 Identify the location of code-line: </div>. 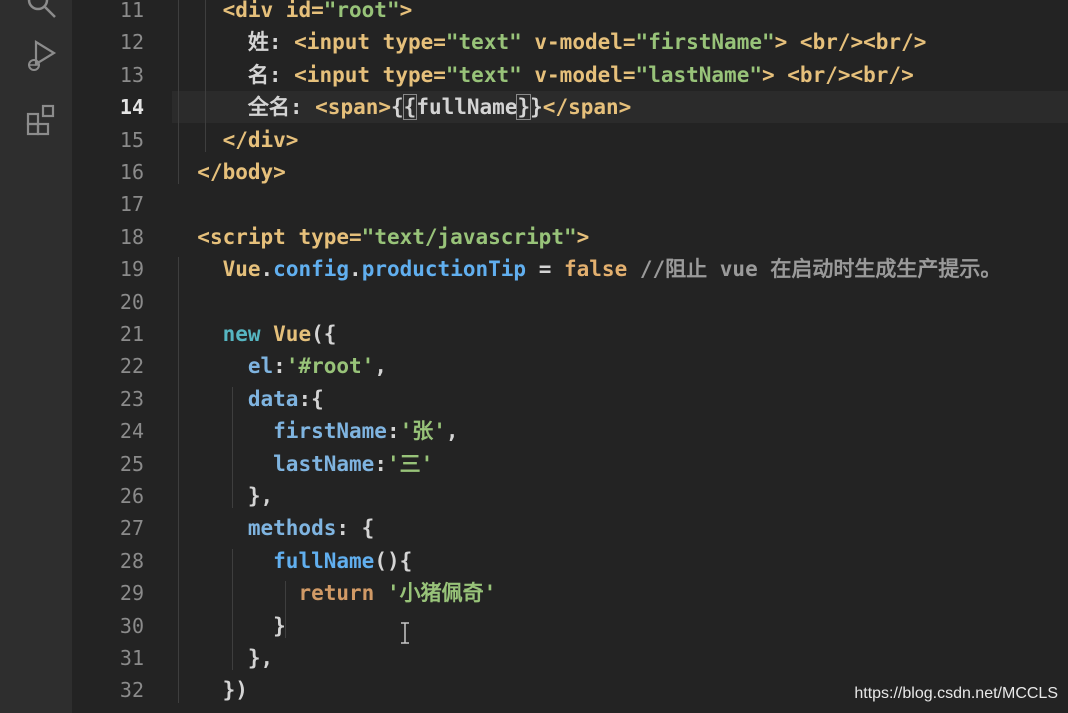
(235, 140).